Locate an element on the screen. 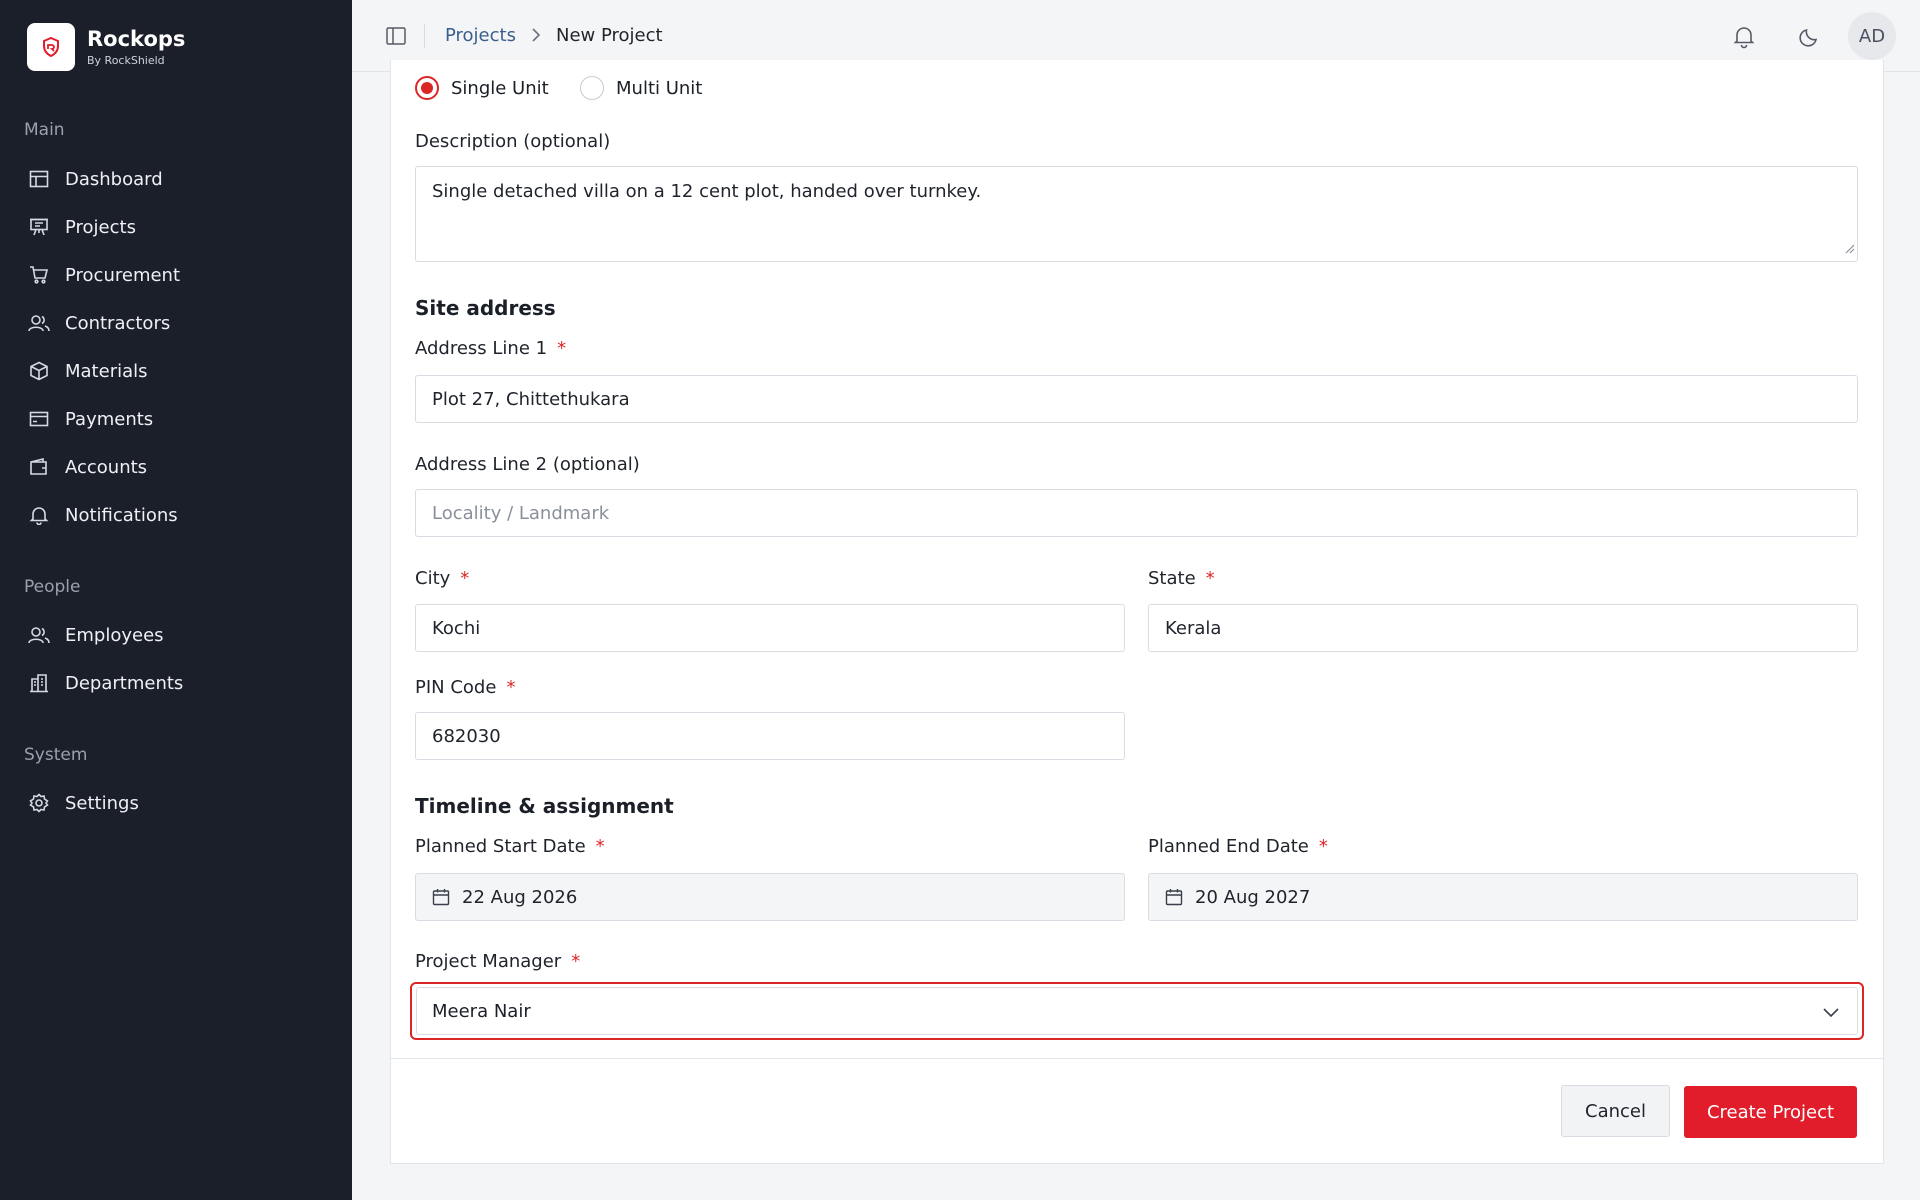 The height and width of the screenshot is (1200, 1920). dashboard-icon is located at coordinates (39, 179).